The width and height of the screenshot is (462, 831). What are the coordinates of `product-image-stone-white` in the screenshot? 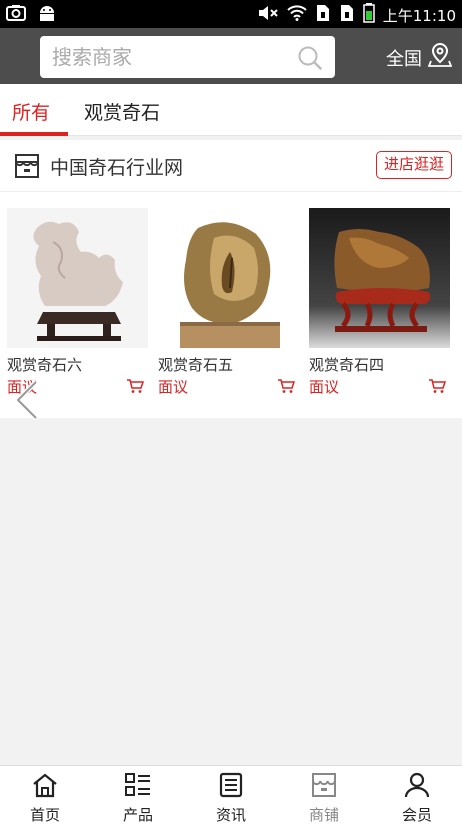 It's located at (77, 278).